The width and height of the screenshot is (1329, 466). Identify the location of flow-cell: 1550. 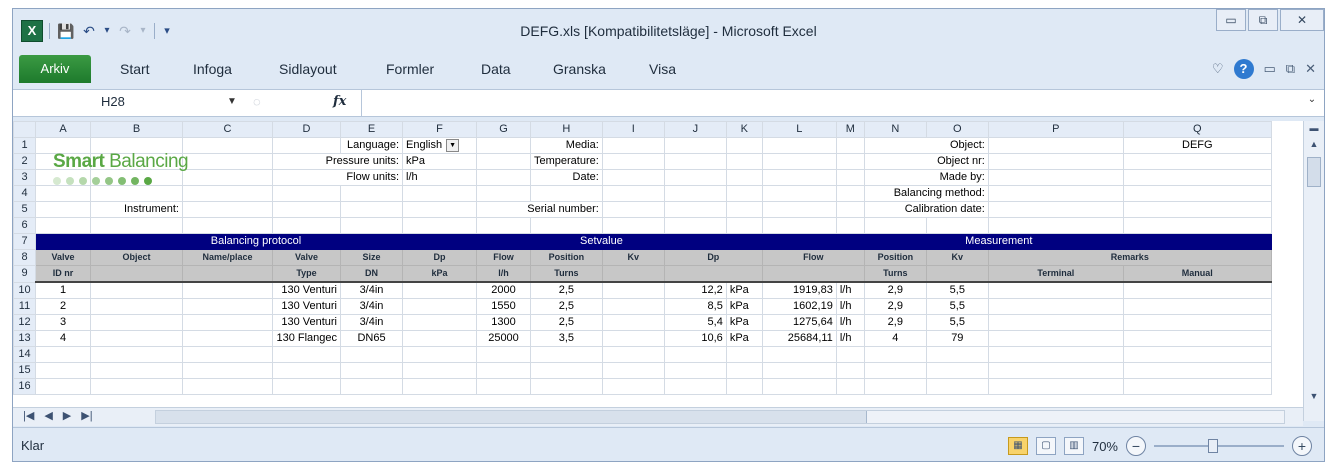
(503, 306).